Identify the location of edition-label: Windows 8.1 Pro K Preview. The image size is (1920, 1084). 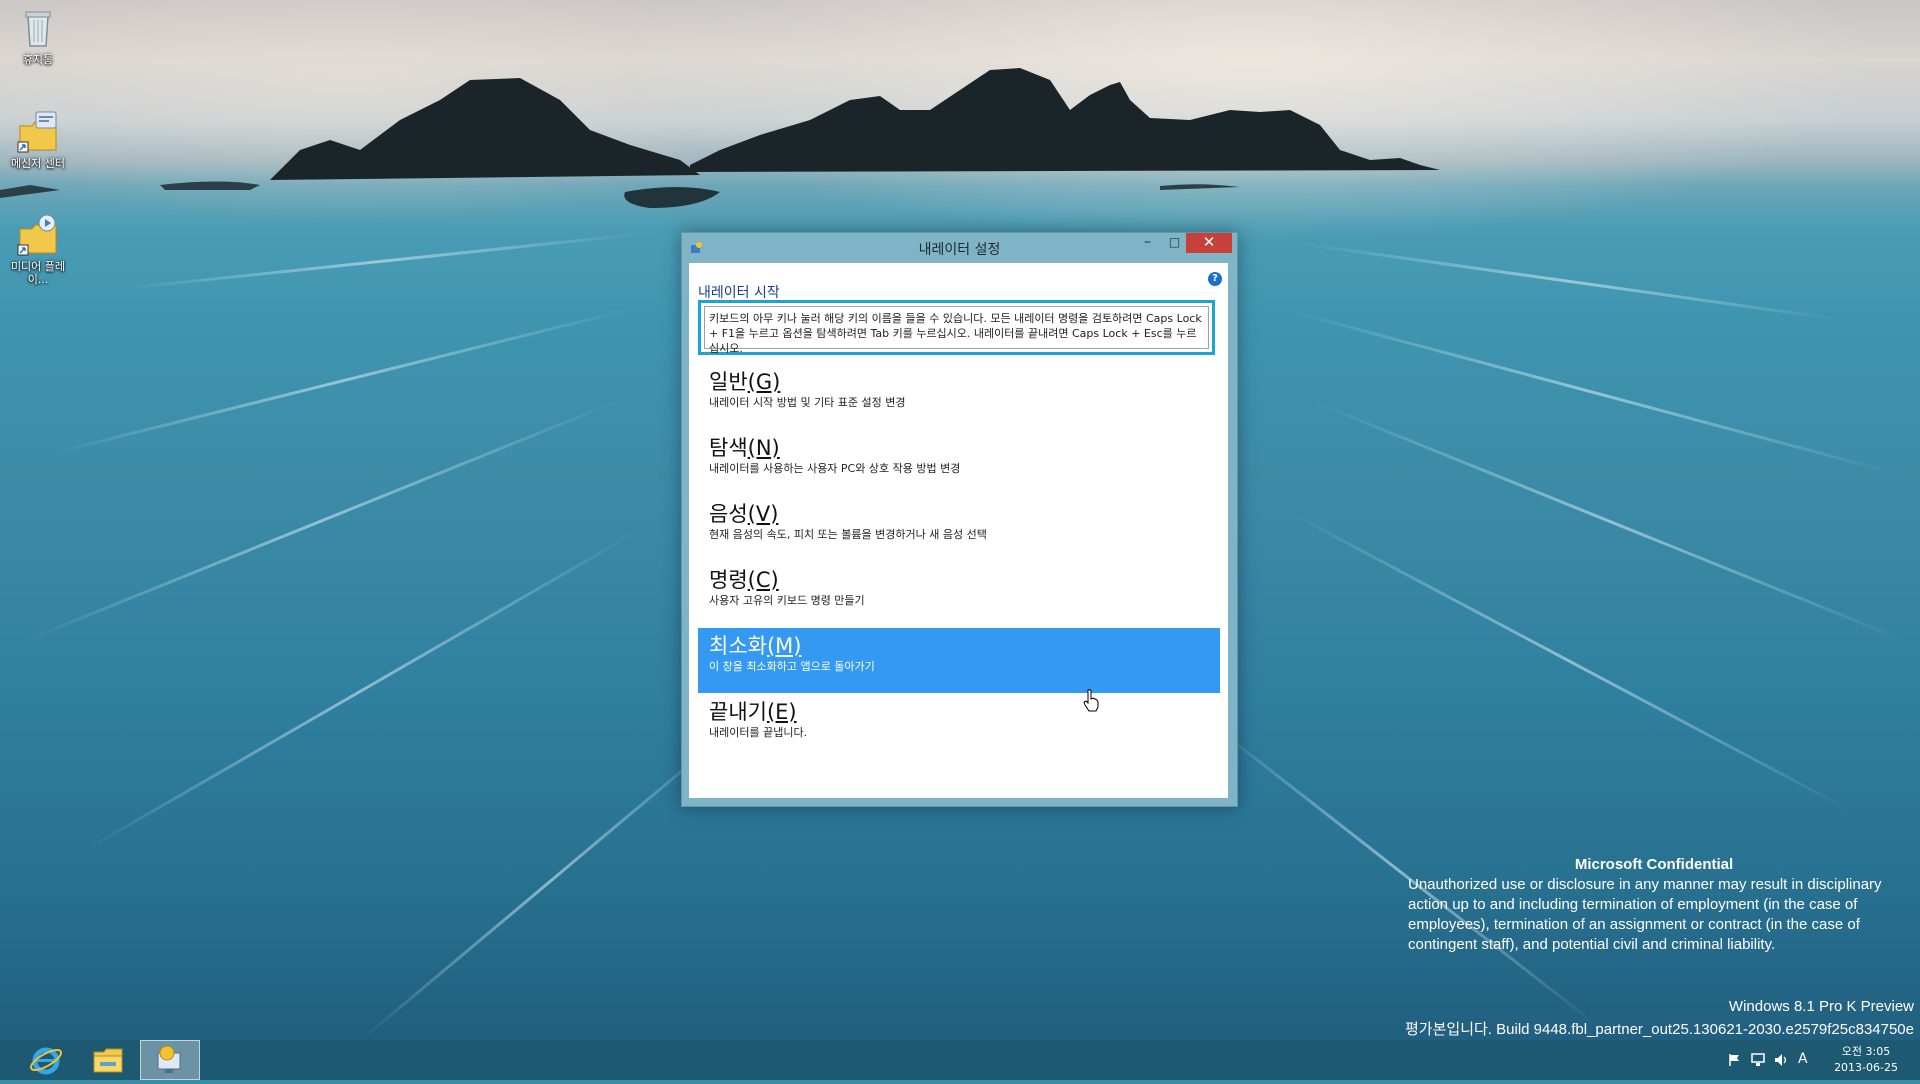
(1821, 1006).